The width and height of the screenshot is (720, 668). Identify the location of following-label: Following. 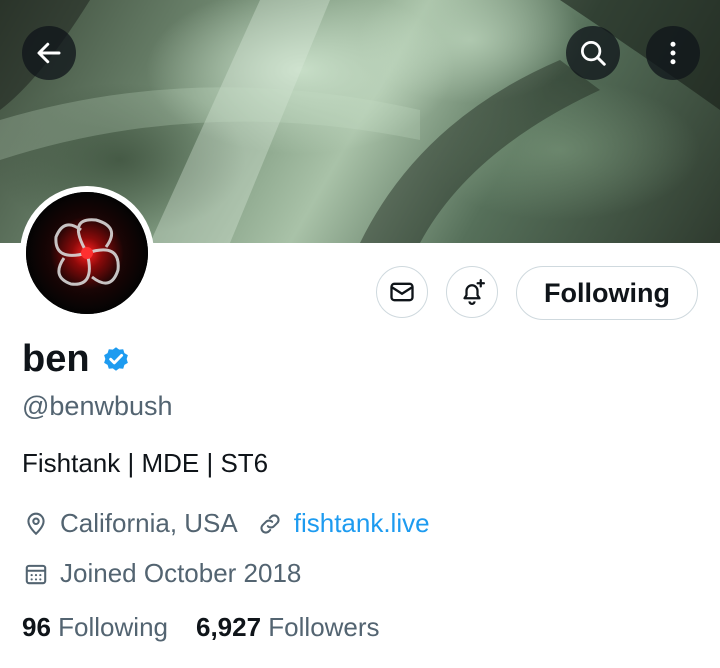
(113, 627).